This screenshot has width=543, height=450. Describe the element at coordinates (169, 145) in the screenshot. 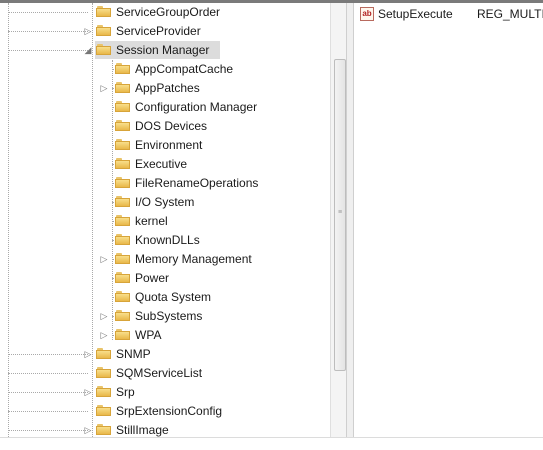

I see `tree-item-label: Environment` at that location.